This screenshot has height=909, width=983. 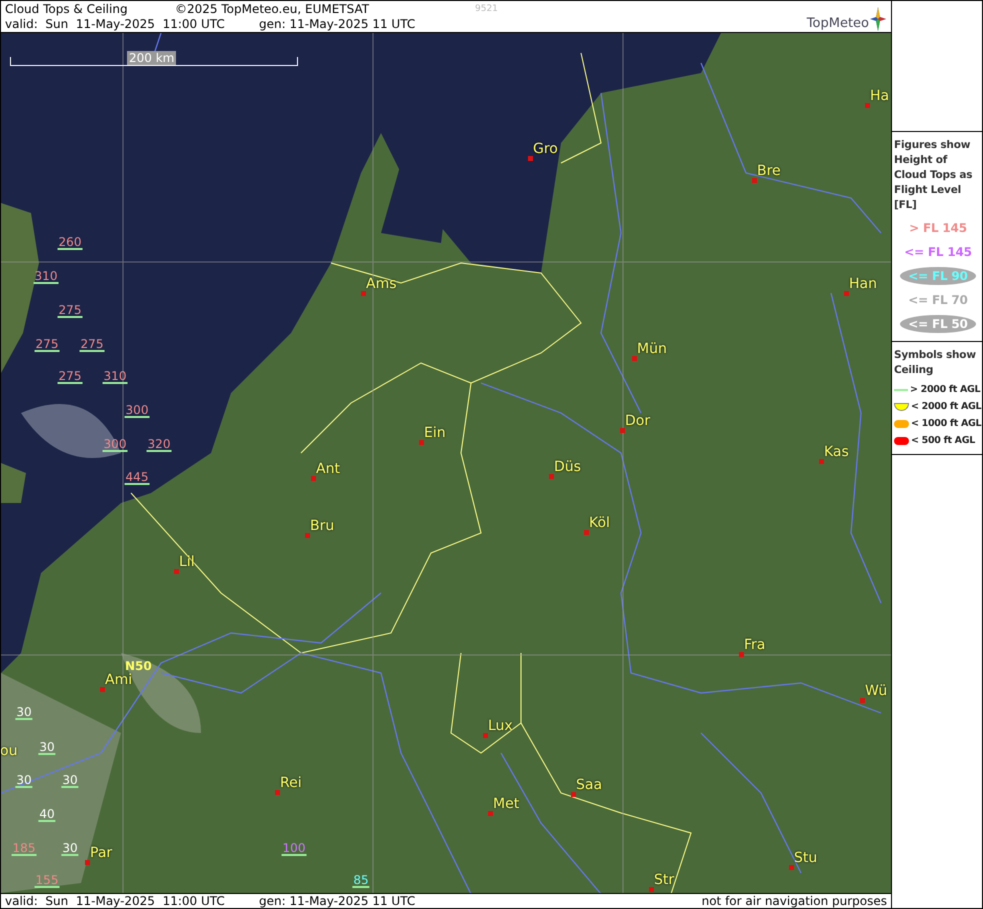 I want to click on legend-title: Figures show Height of Cloud Tops as Flight Level [FL], so click(x=934, y=175).